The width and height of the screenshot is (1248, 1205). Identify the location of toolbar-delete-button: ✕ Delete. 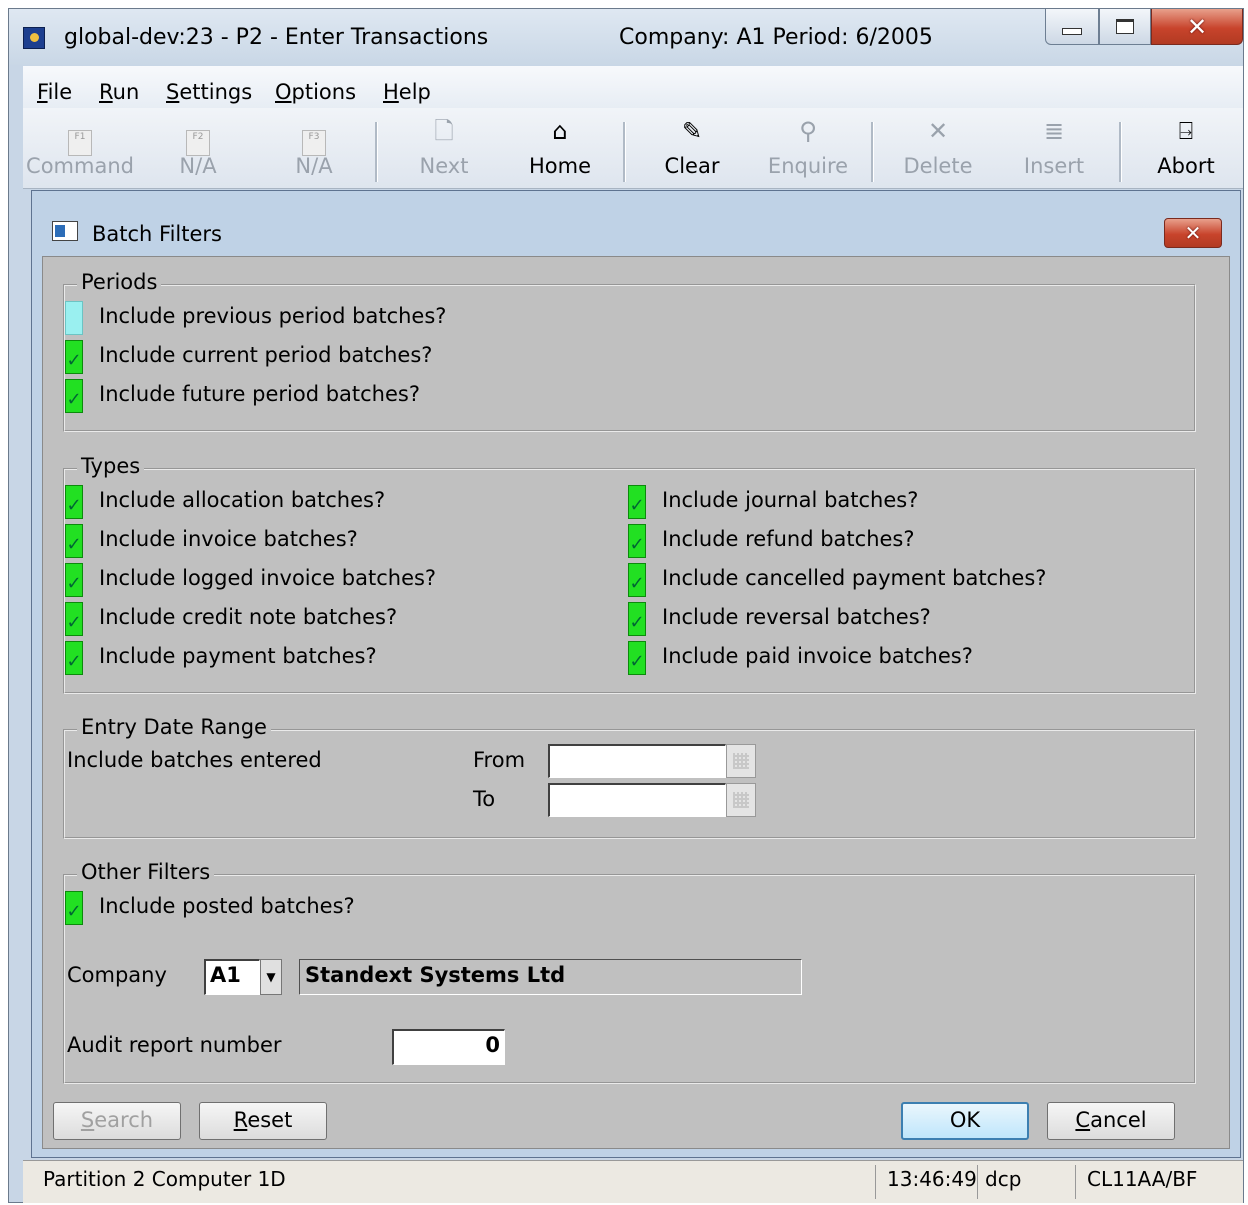
(938, 148).